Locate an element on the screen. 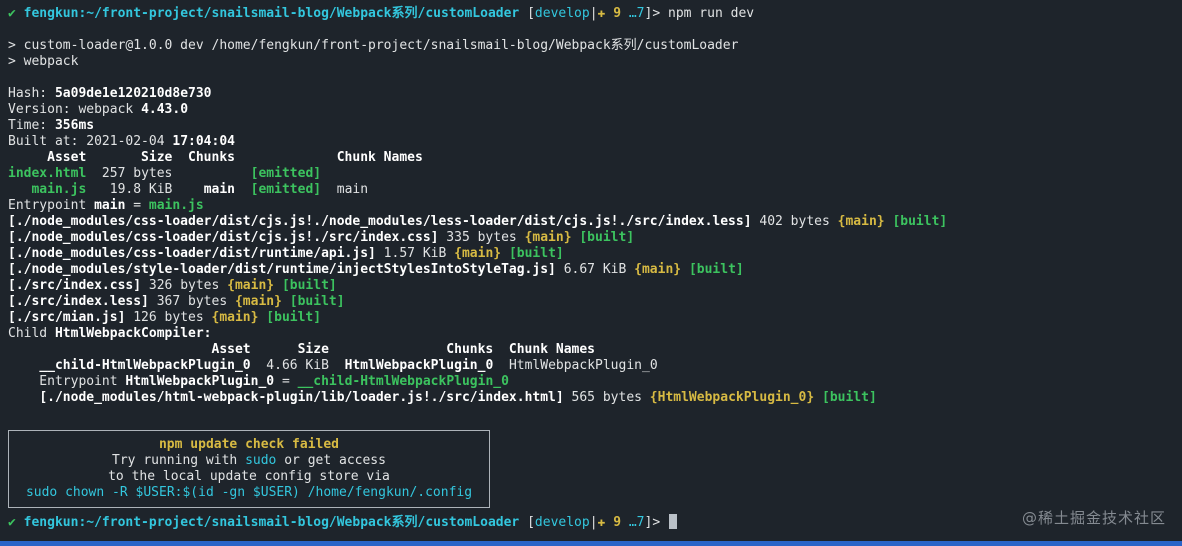 Image resolution: width=1182 pixels, height=546 pixels. text-segment: 326 bytes is located at coordinates (184, 285).